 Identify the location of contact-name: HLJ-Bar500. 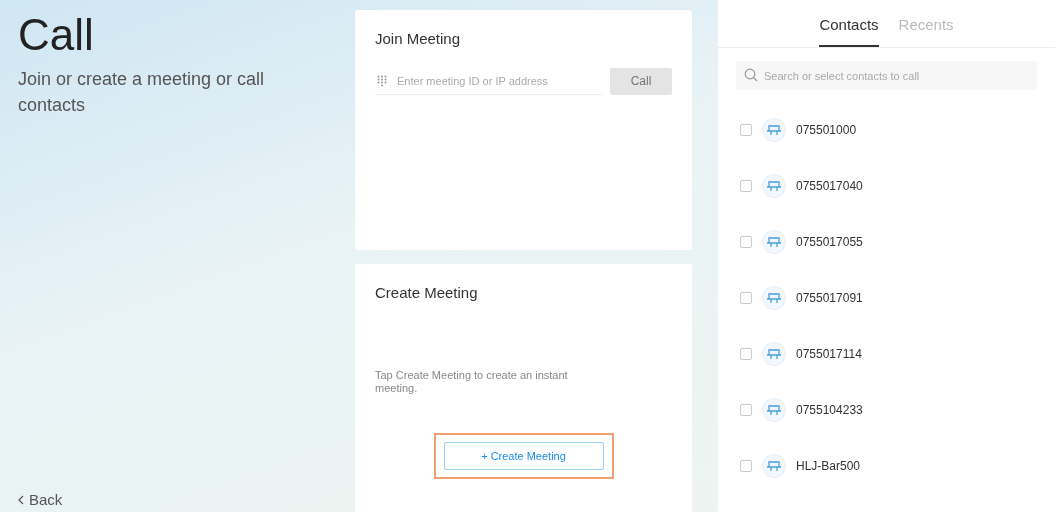
(828, 466).